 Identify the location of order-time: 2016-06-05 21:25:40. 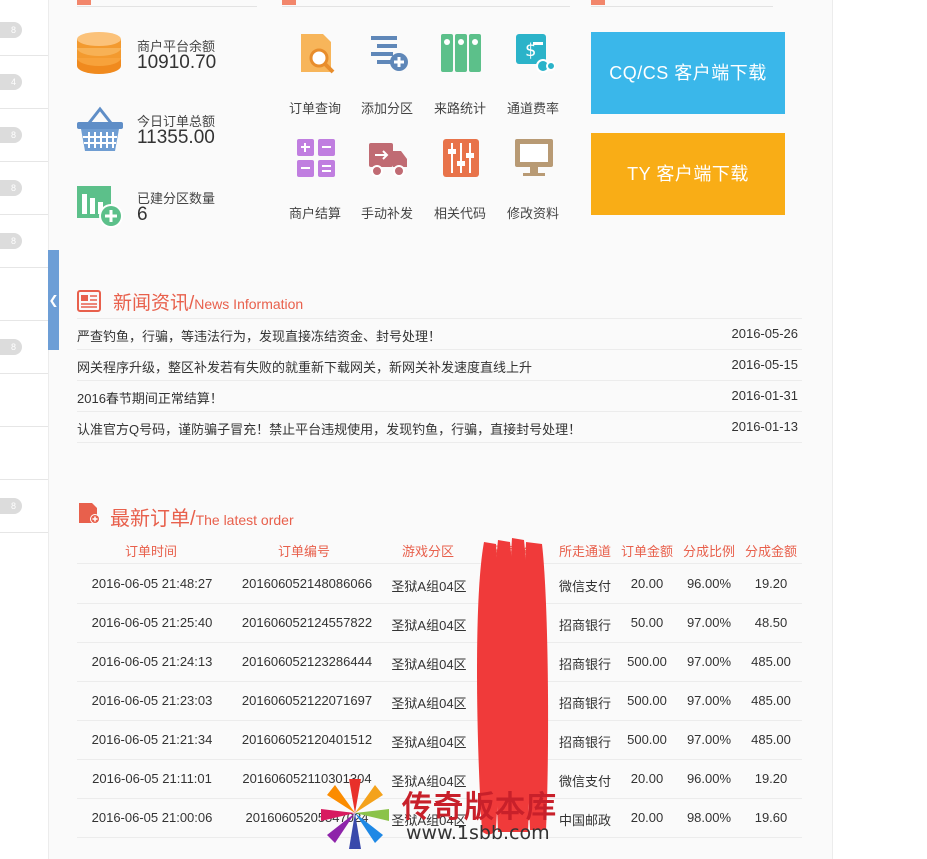
(152, 622).